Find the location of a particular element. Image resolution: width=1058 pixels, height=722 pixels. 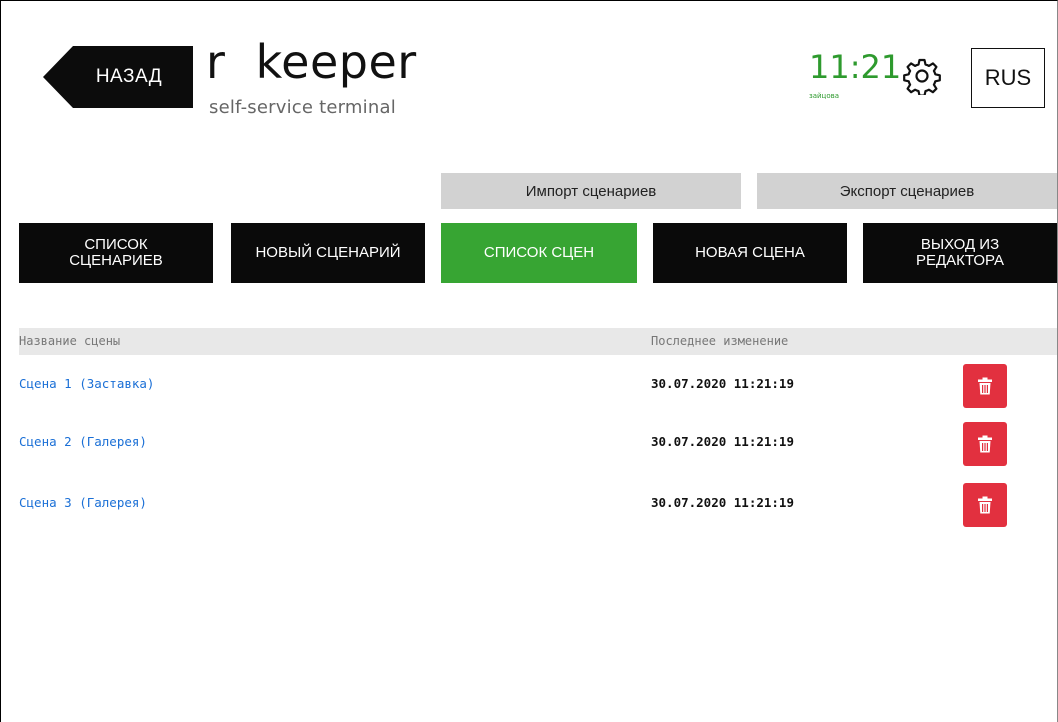

tab-new-scene: НОВАЯ СЦЕНА is located at coordinates (750, 253).